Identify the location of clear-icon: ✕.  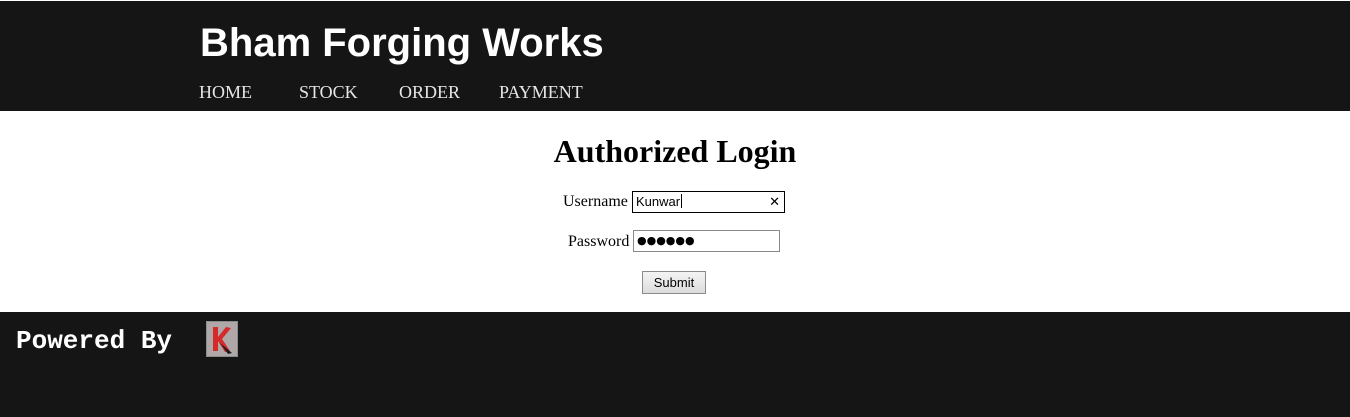
(774, 202).